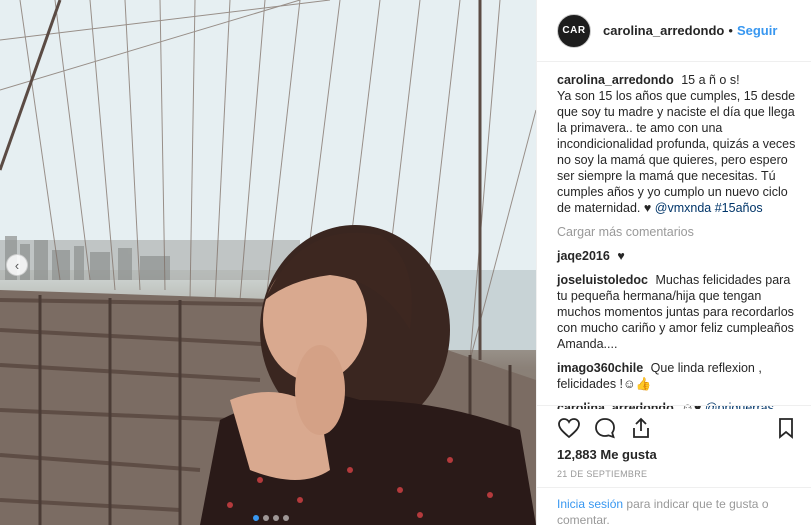 The width and height of the screenshot is (811, 525). Describe the element at coordinates (583, 256) in the screenshot. I see `comment-username: jaqe2016` at that location.